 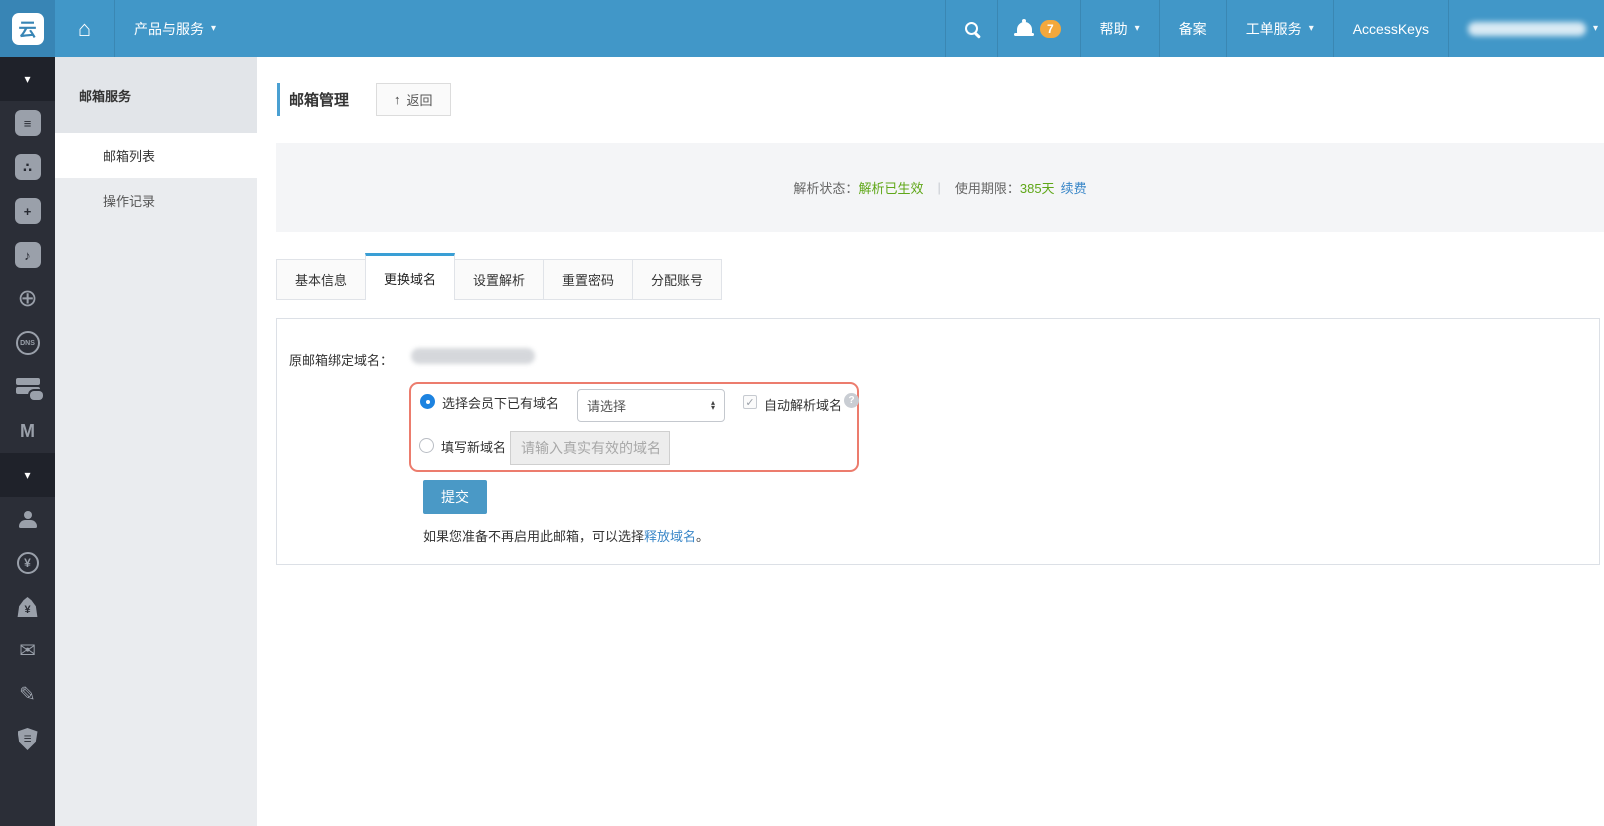 I want to click on auto-resolve-checkbox: ✓, so click(x=750, y=402).